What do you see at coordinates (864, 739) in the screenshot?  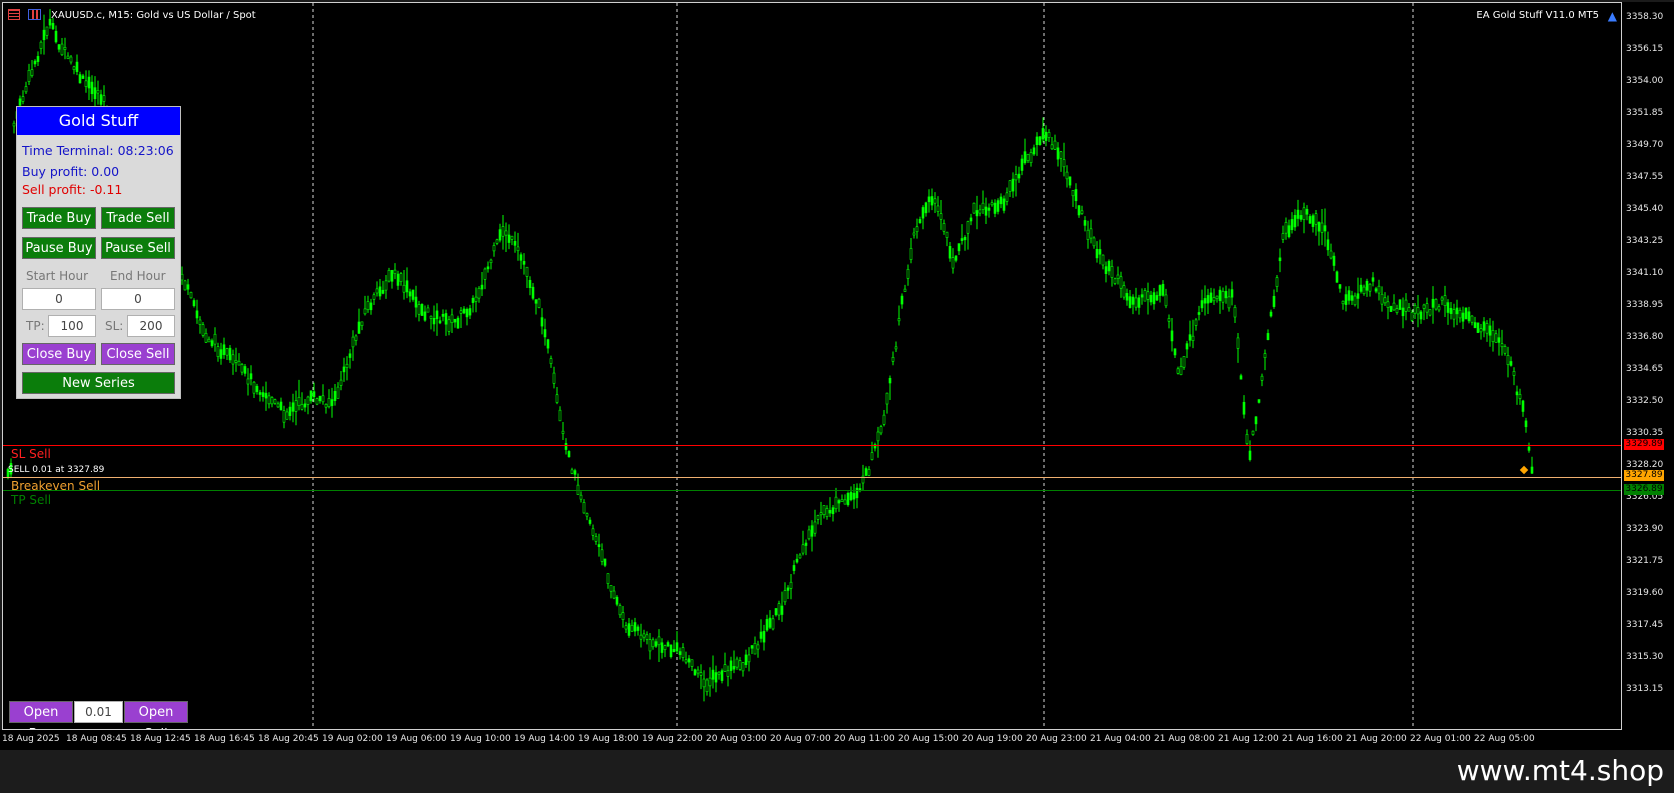 I see `time-tick: 20 Aug 11:00` at bounding box center [864, 739].